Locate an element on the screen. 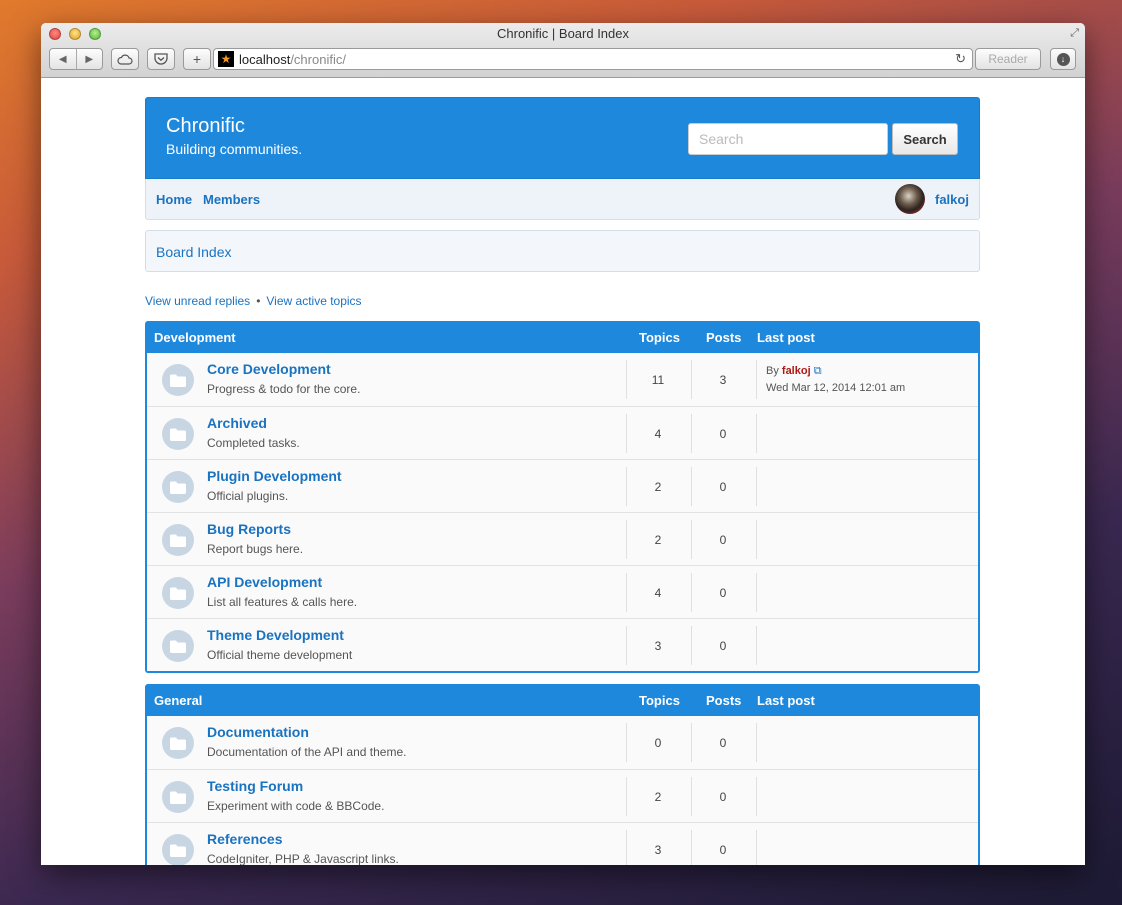 Image resolution: width=1122 pixels, height=905 pixels. site-title: Chronific is located at coordinates (205, 126).